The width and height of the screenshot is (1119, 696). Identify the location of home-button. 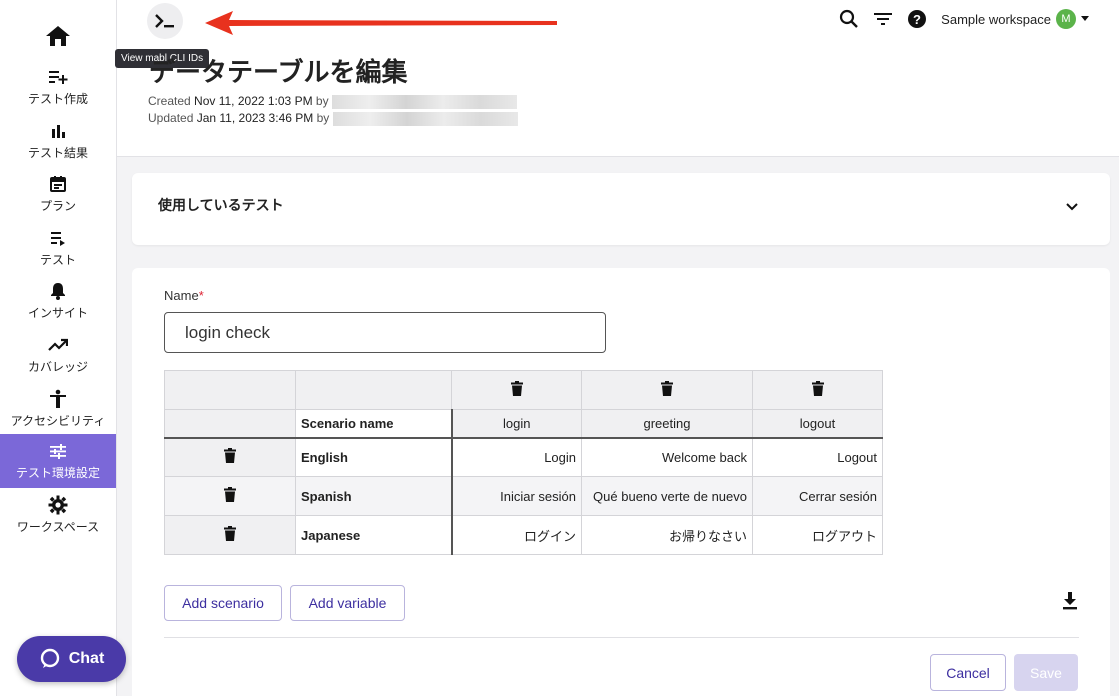
(58, 36).